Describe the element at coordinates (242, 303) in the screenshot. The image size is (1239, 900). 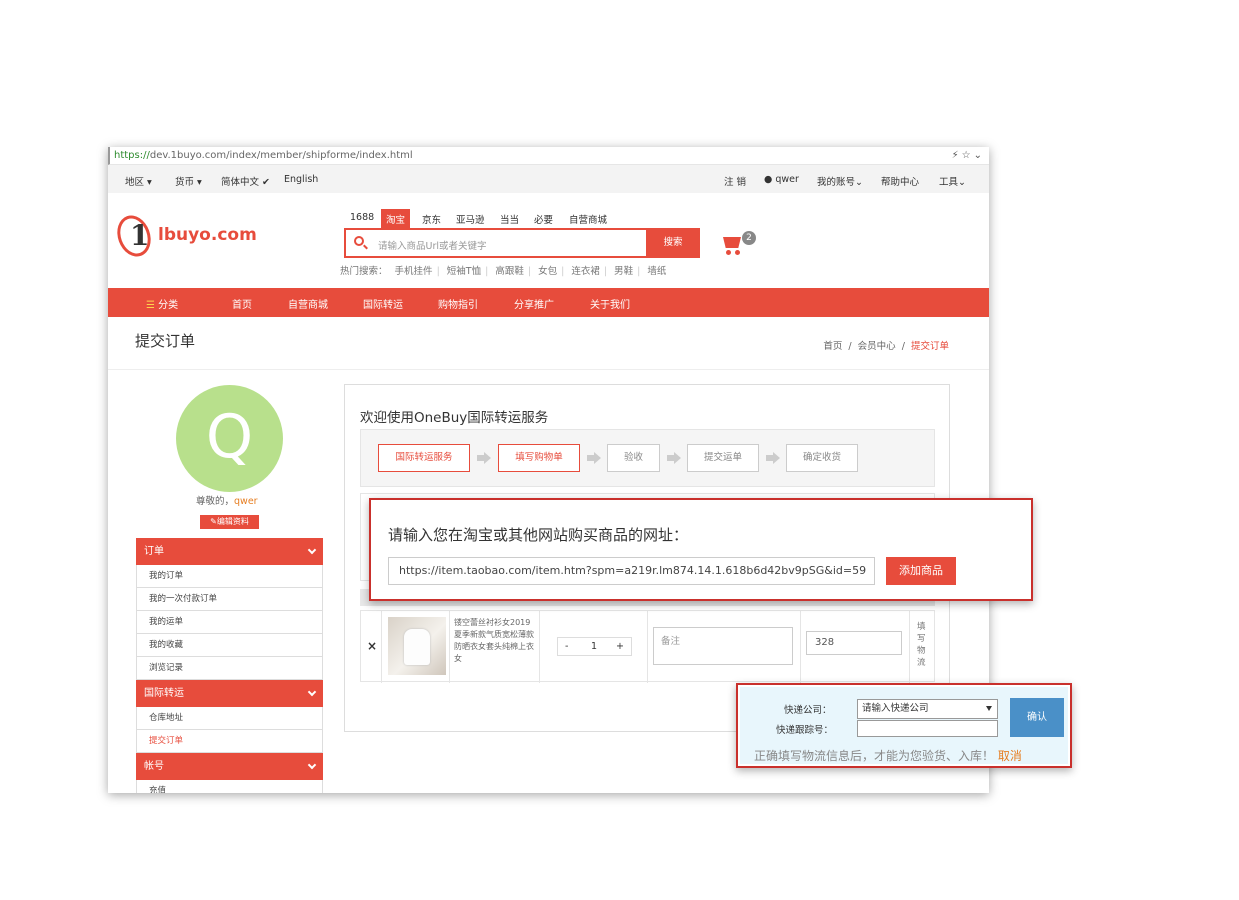
I see `nav-home: 首页` at that location.